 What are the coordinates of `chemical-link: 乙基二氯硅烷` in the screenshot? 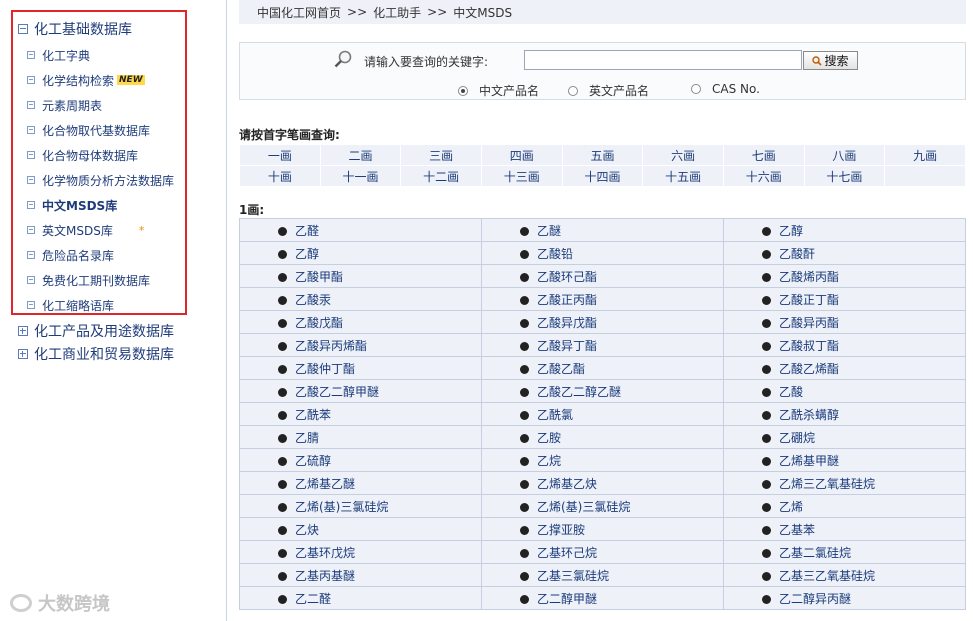 It's located at (815, 553).